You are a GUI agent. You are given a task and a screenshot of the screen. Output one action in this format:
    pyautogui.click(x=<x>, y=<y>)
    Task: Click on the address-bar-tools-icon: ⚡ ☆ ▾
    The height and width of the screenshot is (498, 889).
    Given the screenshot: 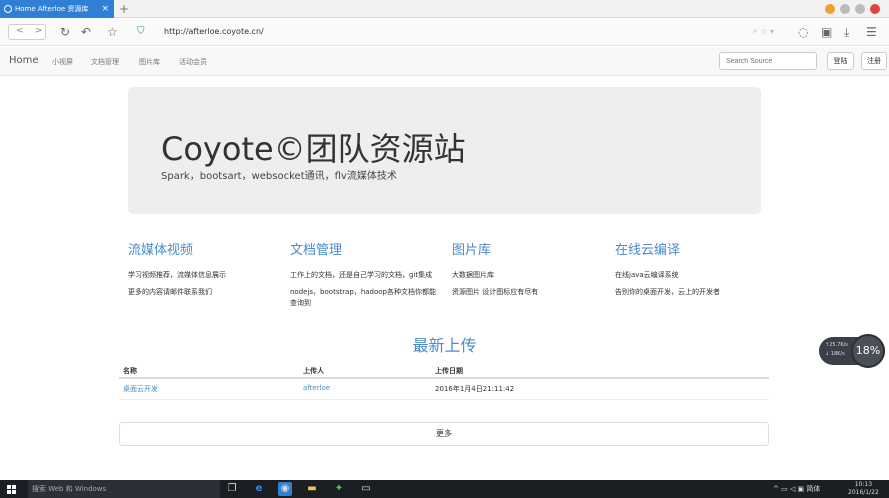 What is the action you would take?
    pyautogui.click(x=763, y=32)
    